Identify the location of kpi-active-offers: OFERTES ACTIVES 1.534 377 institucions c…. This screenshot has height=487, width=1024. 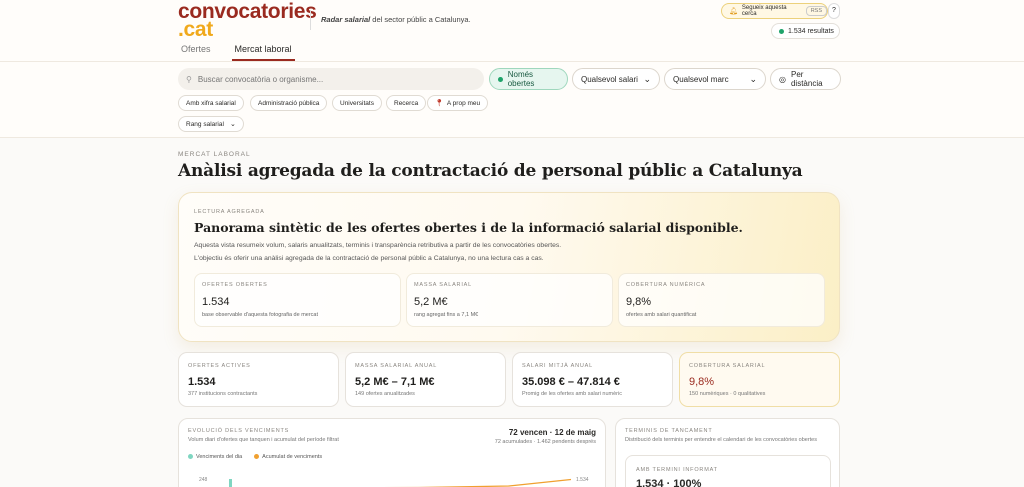
(258, 379).